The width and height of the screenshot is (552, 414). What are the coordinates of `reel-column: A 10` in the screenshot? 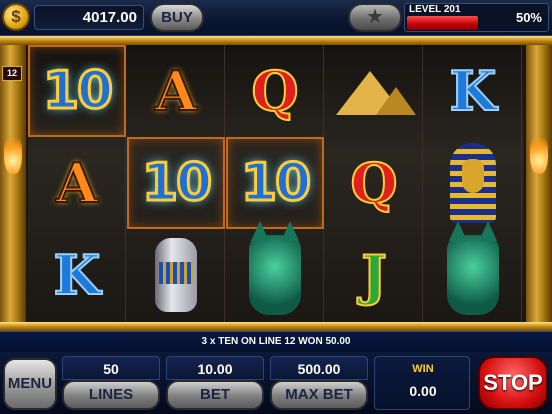 It's located at (176, 183).